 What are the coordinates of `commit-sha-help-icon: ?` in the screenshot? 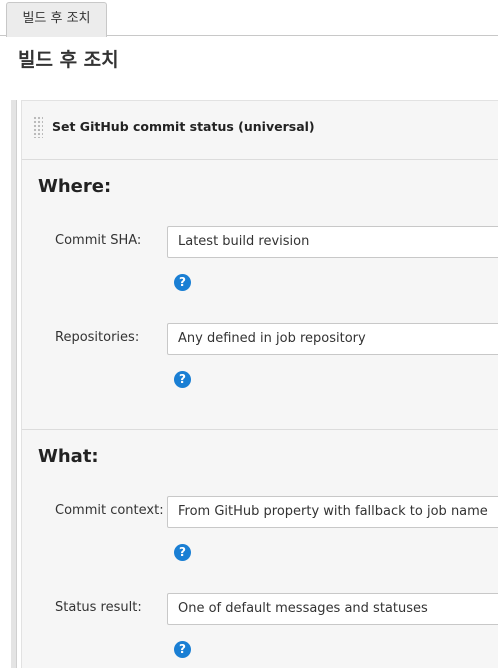 It's located at (182, 282).